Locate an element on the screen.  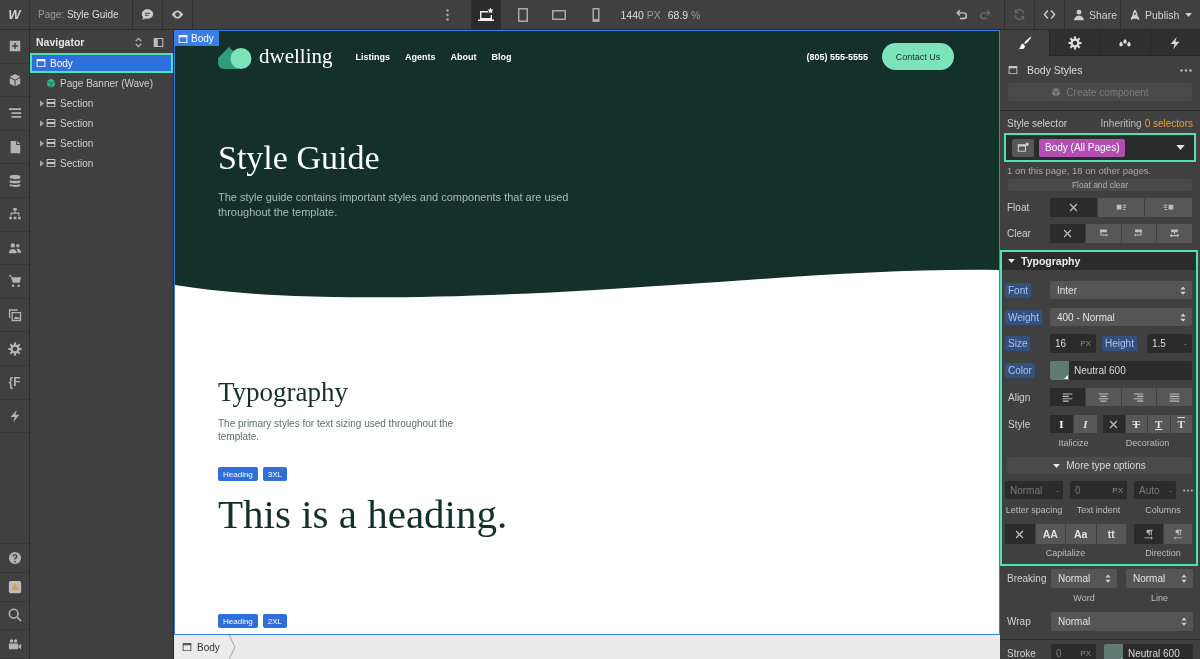
images-icon is located at coordinates (14, 315).